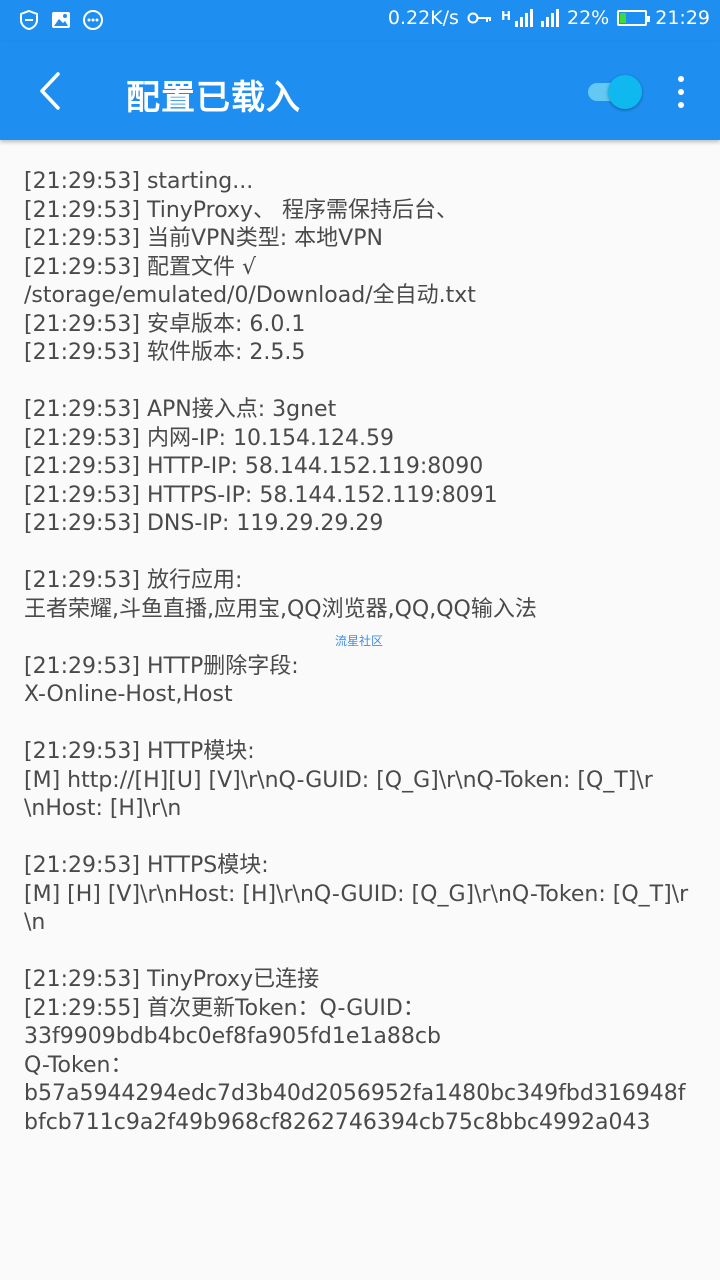  I want to click on status-bar-system-icons: 0.22K/s H 22% 21:29, so click(549, 18).